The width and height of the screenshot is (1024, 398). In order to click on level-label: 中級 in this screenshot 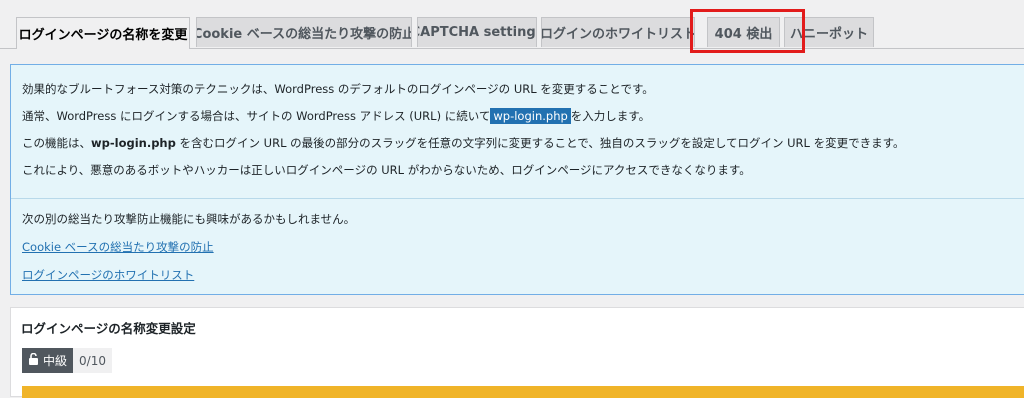, I will do `click(55, 361)`.